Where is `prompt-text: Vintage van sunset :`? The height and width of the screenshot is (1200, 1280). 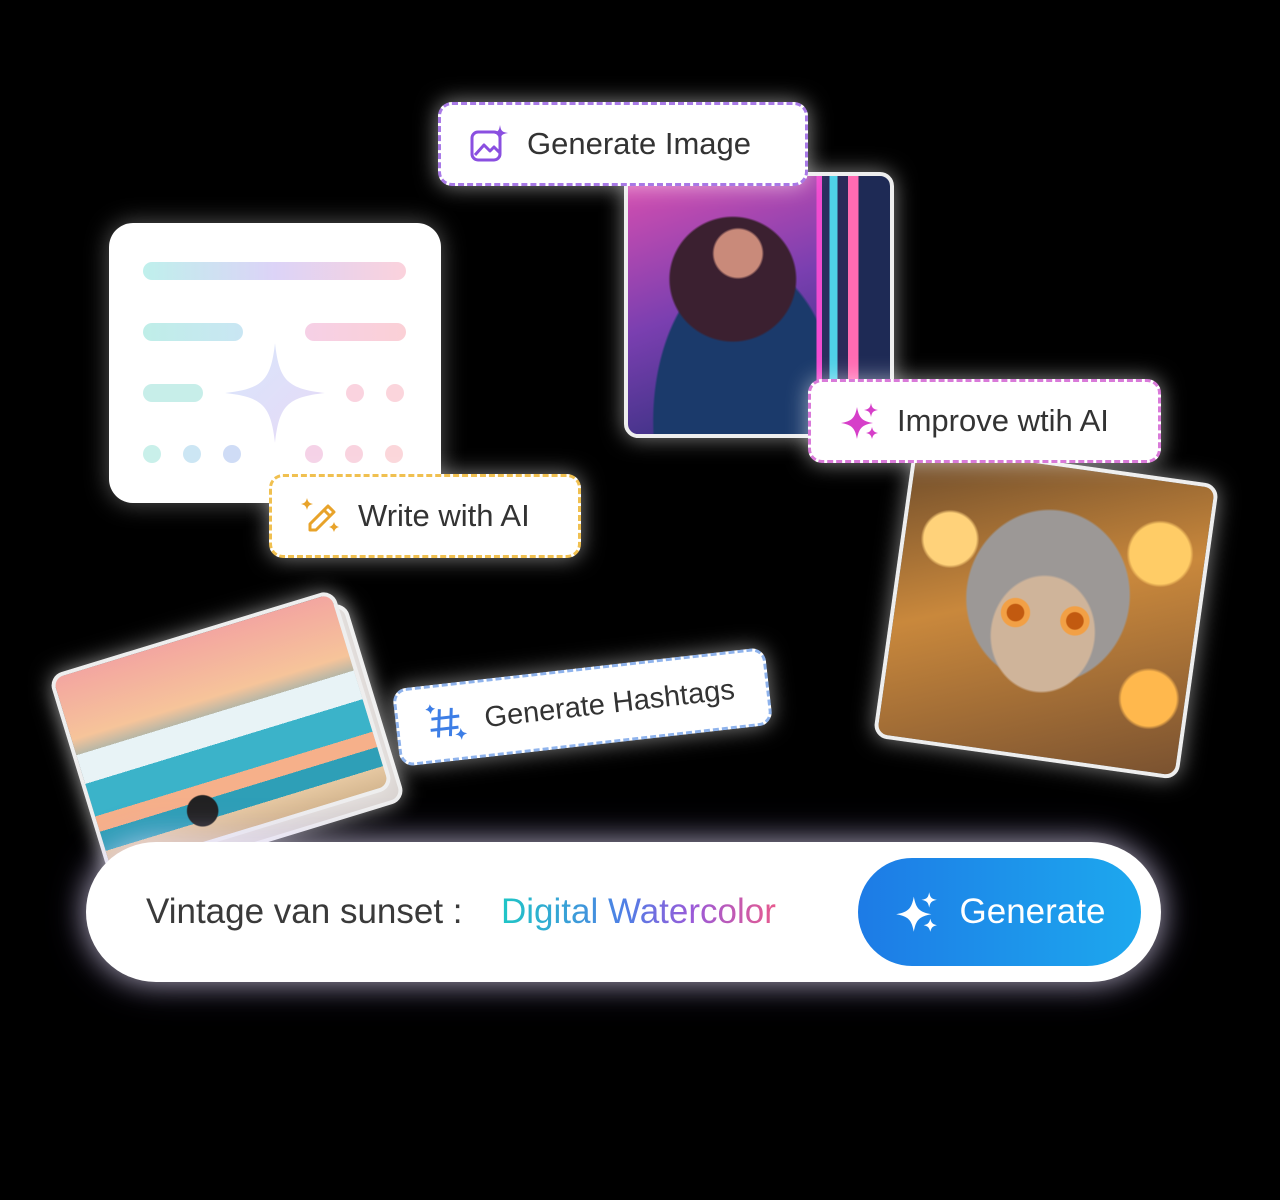 prompt-text: Vintage van sunset : is located at coordinates (304, 912).